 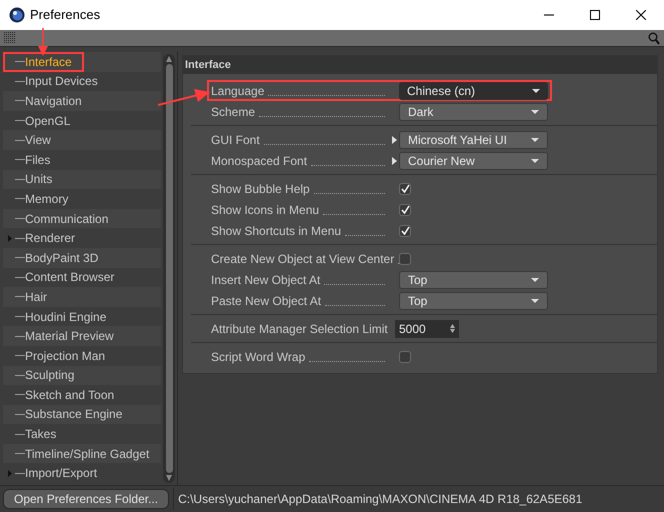 I want to click on sidebar-item: Projection Man, so click(x=65, y=355).